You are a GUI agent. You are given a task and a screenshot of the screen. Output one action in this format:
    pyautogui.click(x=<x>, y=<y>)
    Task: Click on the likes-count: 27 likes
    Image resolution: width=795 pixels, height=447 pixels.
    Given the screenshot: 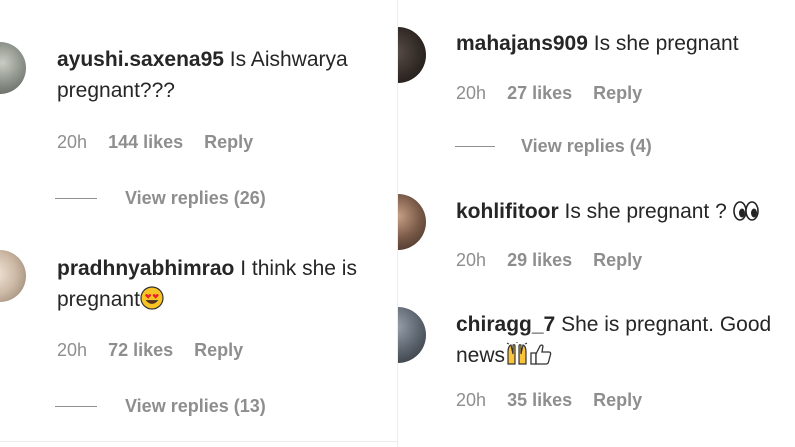 What is the action you would take?
    pyautogui.click(x=539, y=93)
    